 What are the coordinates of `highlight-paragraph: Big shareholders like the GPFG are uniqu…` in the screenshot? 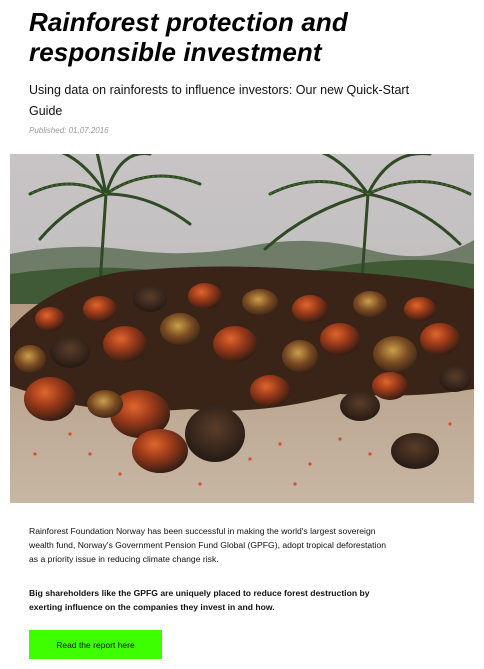 It's located at (199, 600).